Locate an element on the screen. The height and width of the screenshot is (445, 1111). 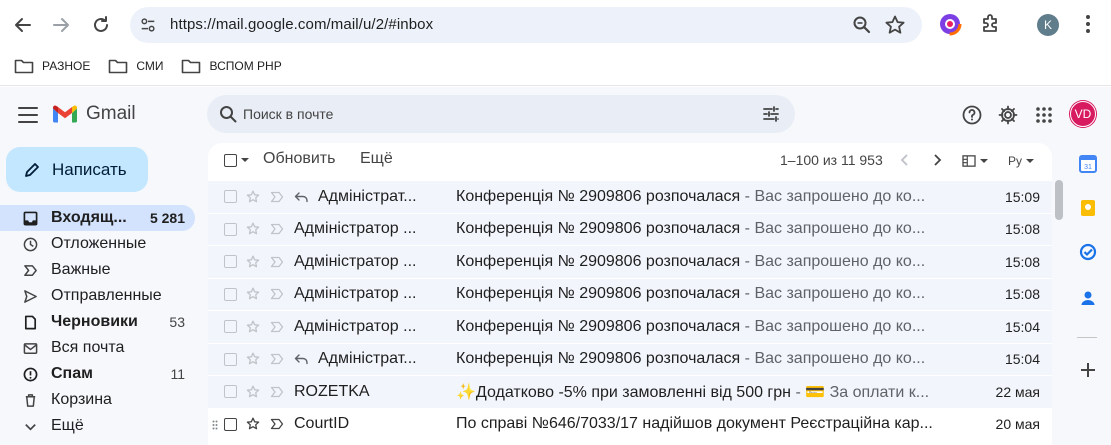
calendar-icon: 31 is located at coordinates (1088, 164).